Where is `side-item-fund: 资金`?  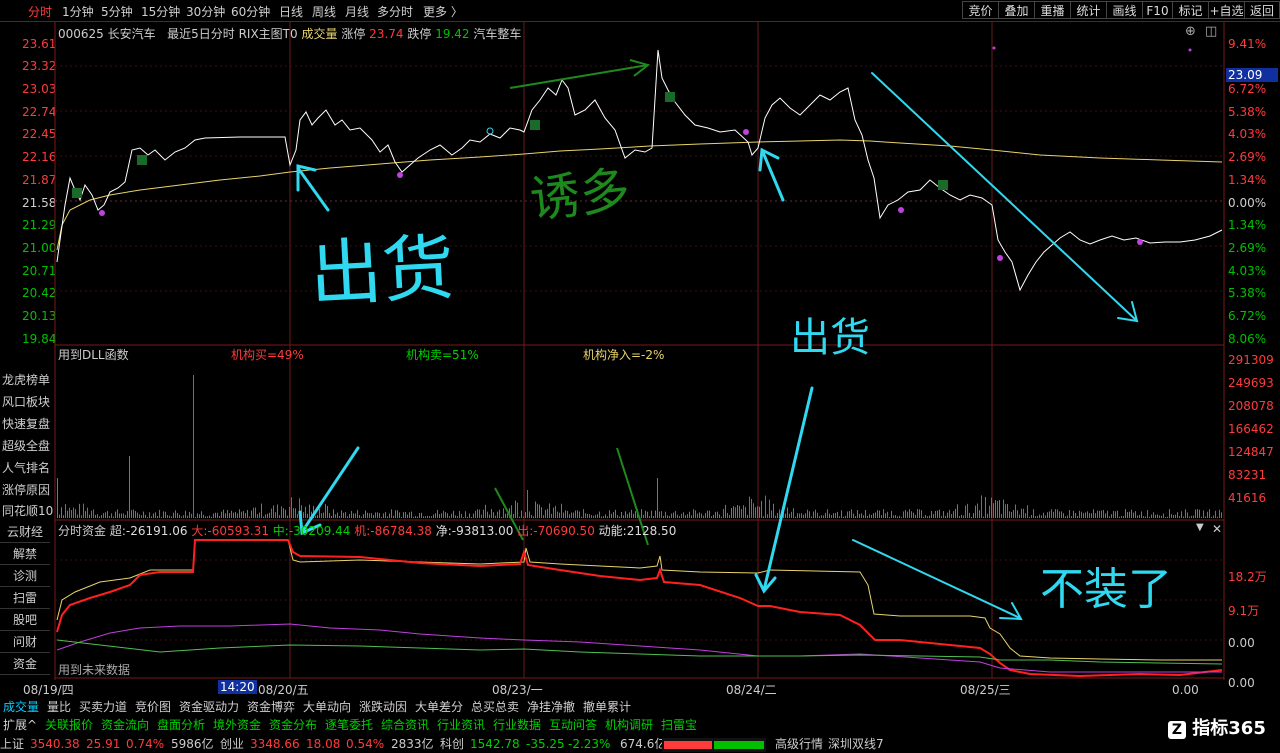
side-item-fund: 资金 is located at coordinates (25, 664).